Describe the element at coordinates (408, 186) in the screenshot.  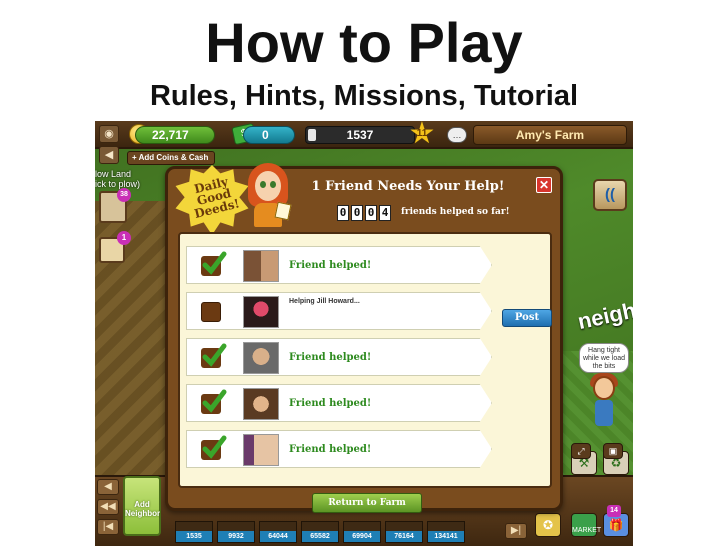
I see `dialog-title: 1 Friend Needs Your Help!` at that location.